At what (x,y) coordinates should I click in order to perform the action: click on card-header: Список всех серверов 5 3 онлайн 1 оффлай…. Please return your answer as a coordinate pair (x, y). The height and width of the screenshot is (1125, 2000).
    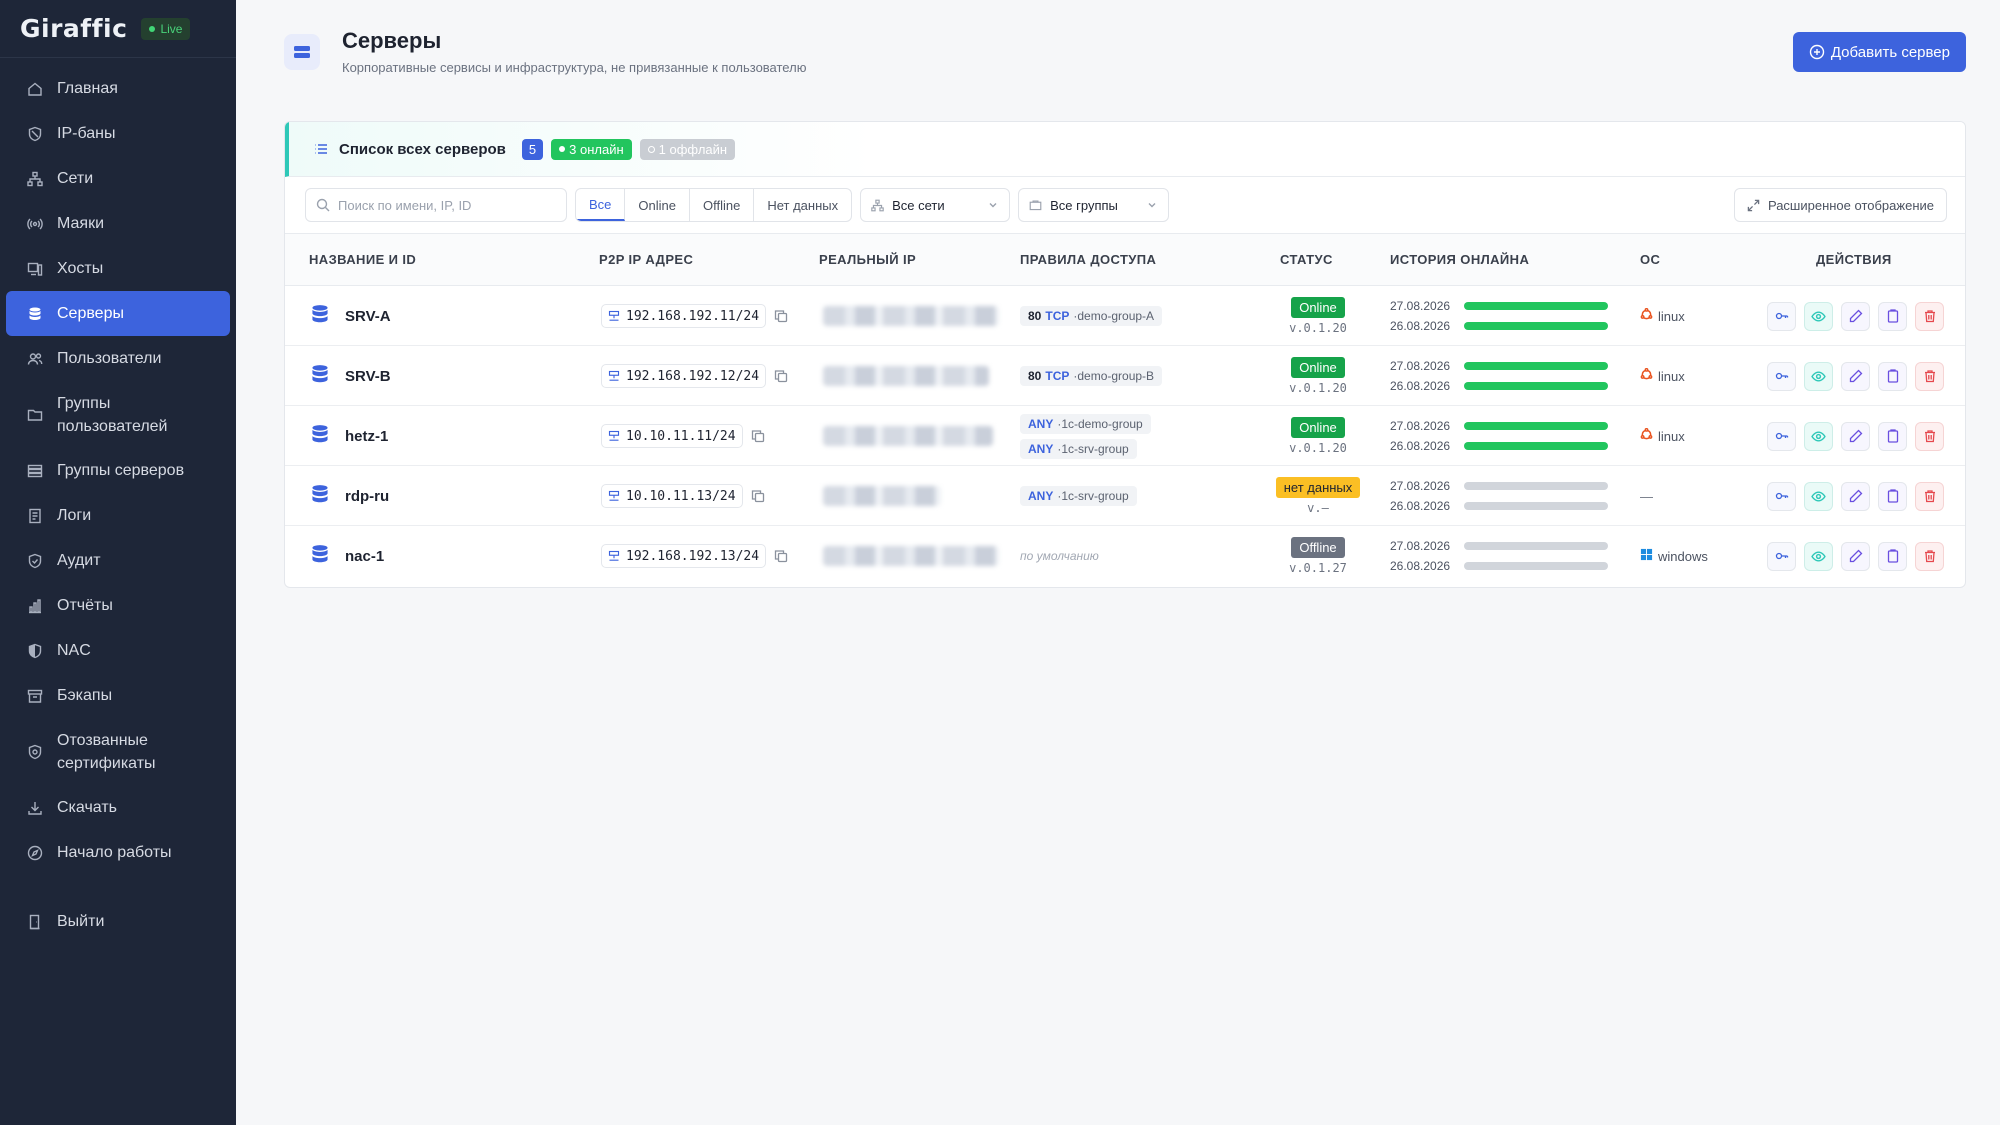
    Looking at the image, I should click on (1125, 149).